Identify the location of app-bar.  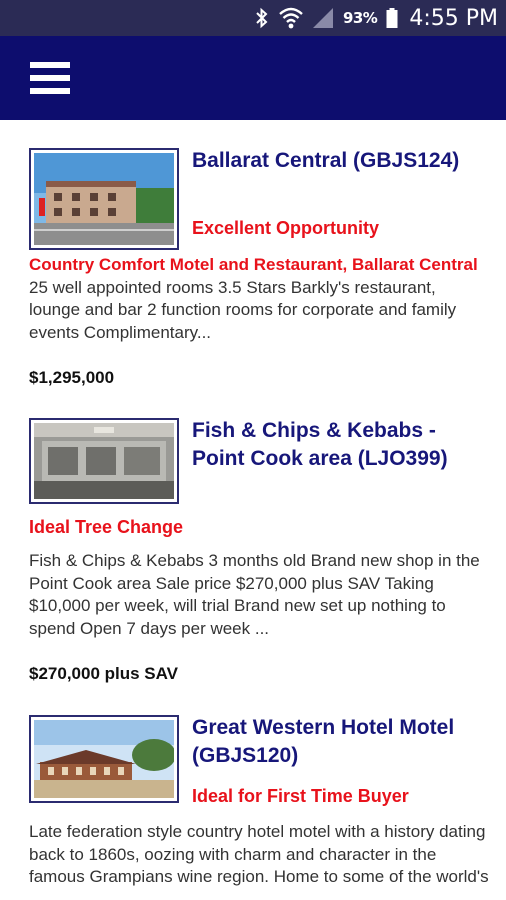
(253, 78).